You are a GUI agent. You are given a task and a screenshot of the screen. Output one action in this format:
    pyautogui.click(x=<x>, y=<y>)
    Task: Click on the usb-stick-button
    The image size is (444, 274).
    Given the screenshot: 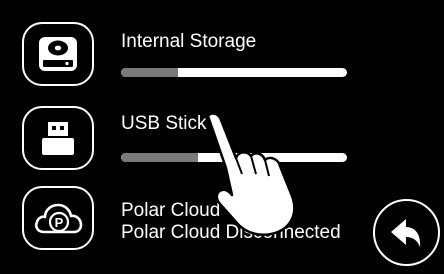 What is the action you would take?
    pyautogui.click(x=58, y=138)
    